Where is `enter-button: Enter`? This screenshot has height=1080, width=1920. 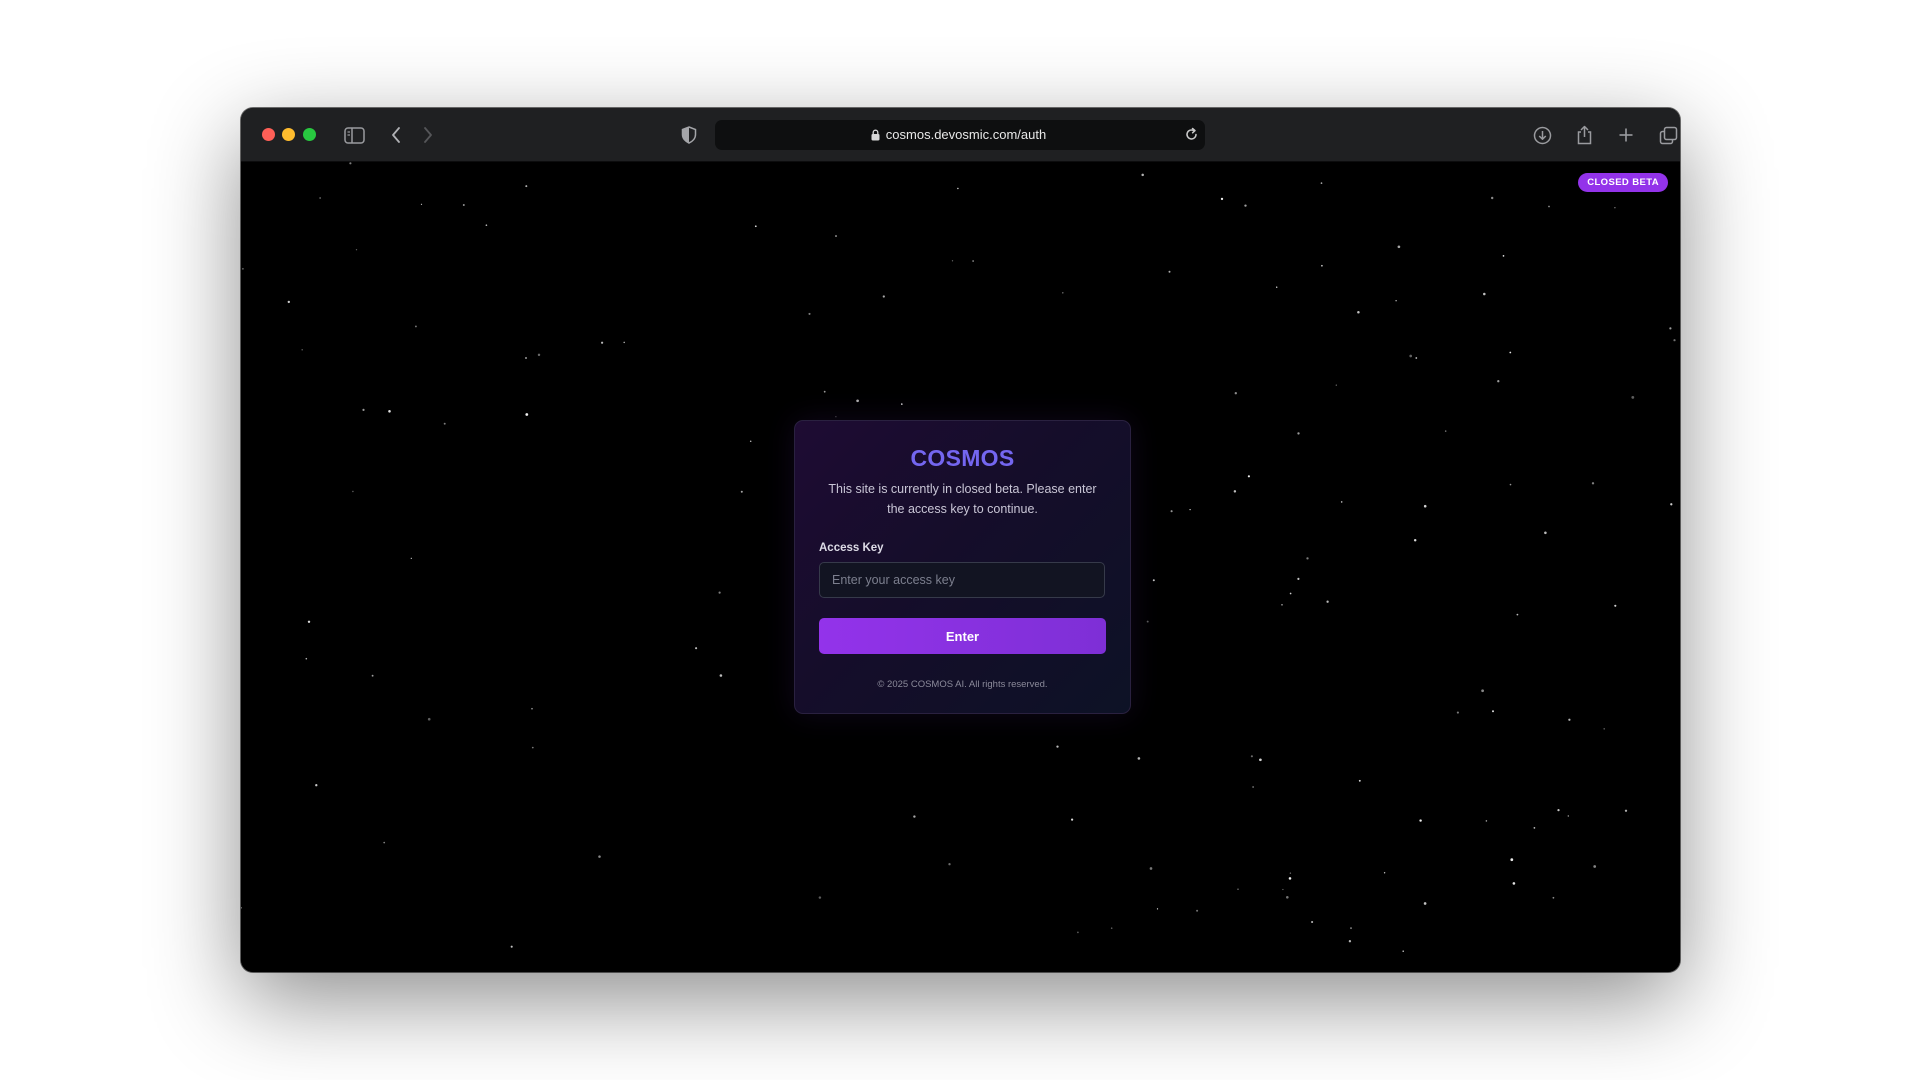
enter-button: Enter is located at coordinates (962, 636).